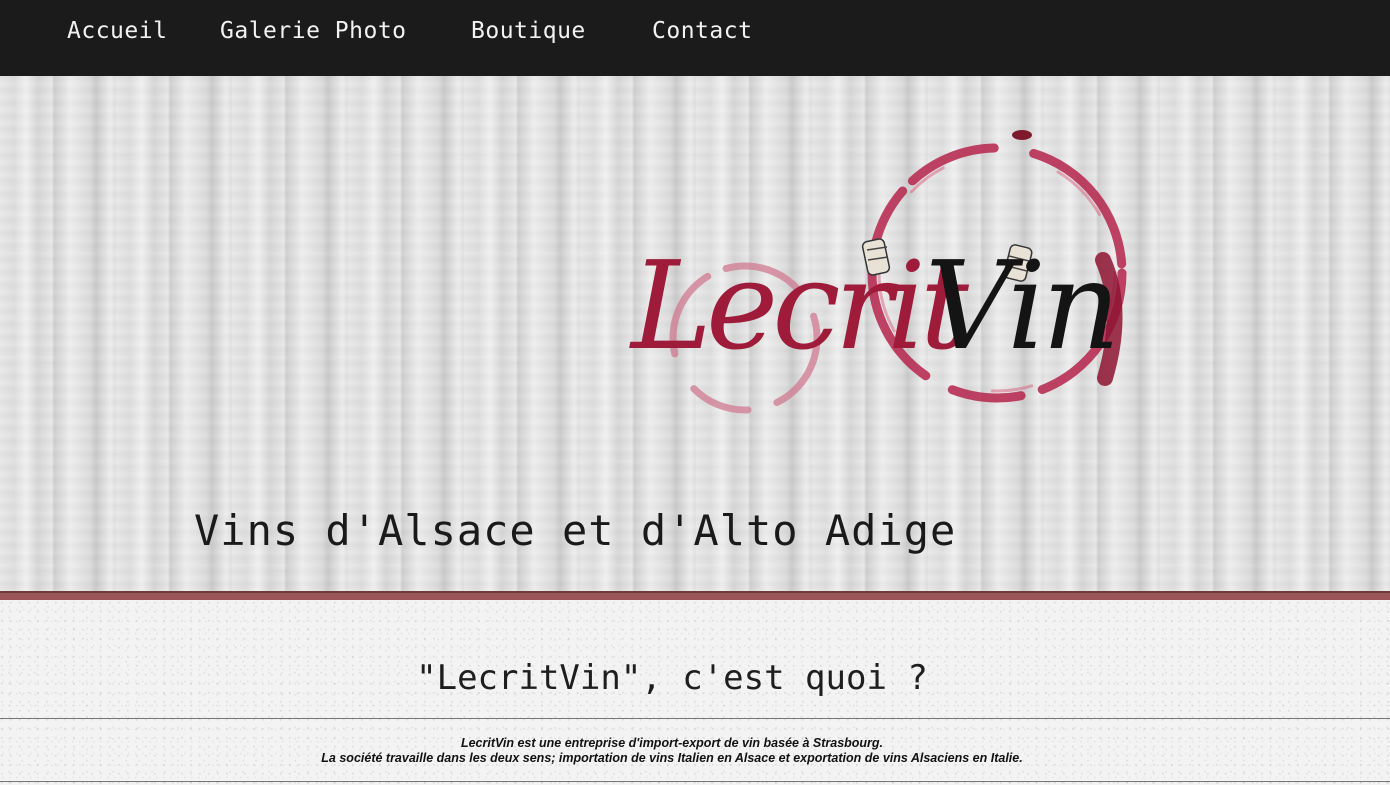  Describe the element at coordinates (1022, 135) in the screenshot. I see `wine-drop` at that location.